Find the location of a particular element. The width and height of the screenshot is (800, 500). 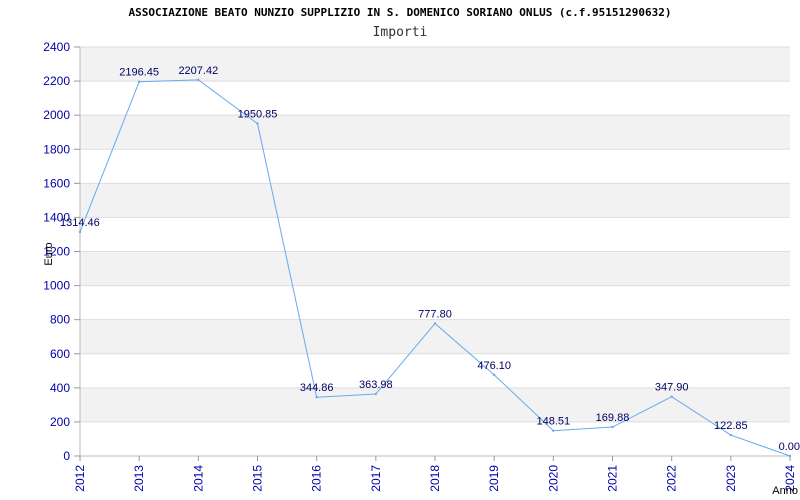

y-tick-label: 400 is located at coordinates (60, 388).